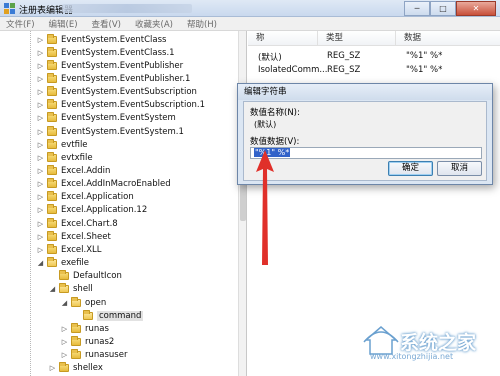 This screenshot has height=376, width=500. I want to click on tree-node: ▷ EventSystem.EventSubscription.1, so click(120, 105).